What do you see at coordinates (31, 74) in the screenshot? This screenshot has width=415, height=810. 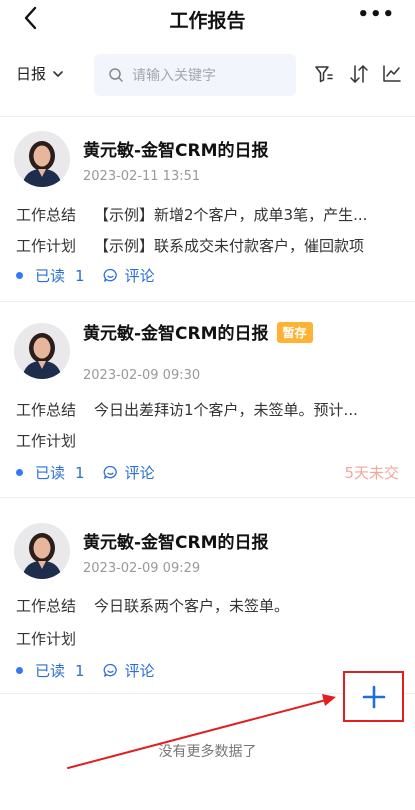 I see `report-type-label: 日报` at bounding box center [31, 74].